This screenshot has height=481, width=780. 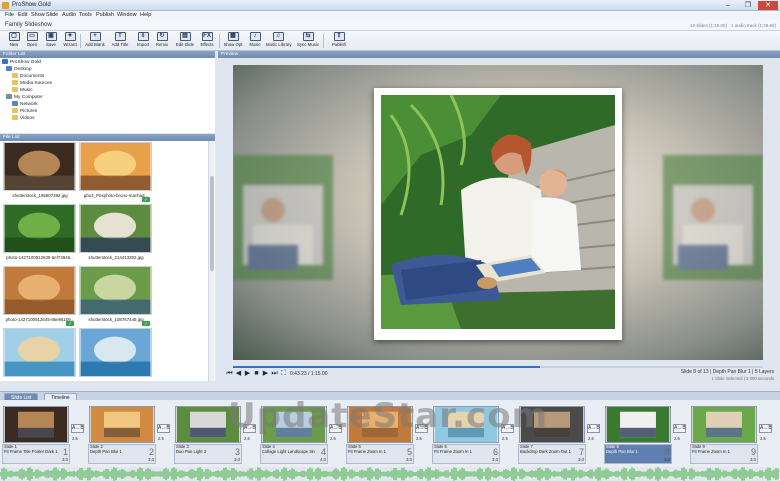 What do you see at coordinates (265, 373) in the screenshot?
I see `forward-icon: ▶` at bounding box center [265, 373].